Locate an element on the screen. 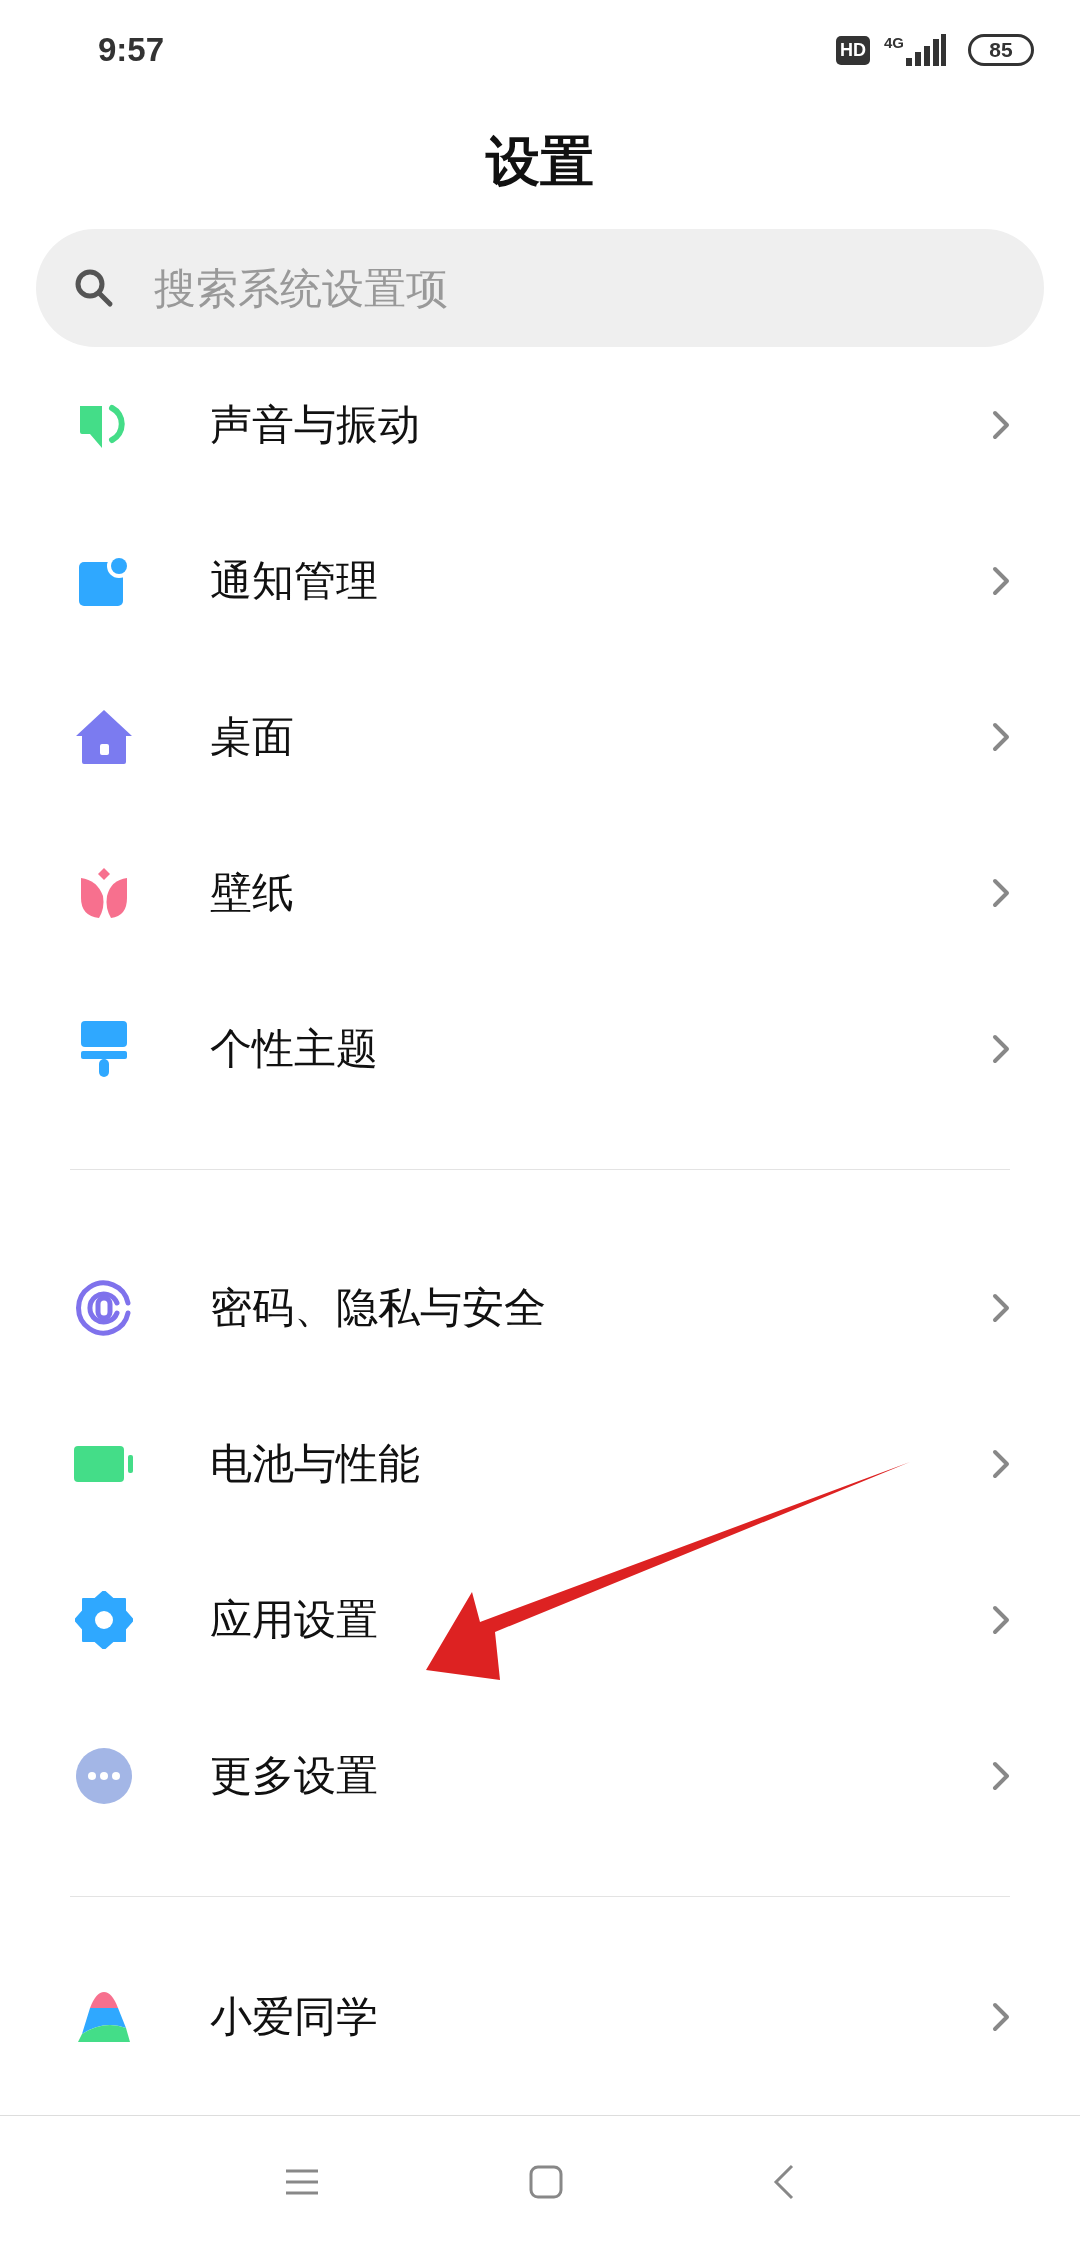 The width and height of the screenshot is (1080, 2248). page-title: 设置 is located at coordinates (539, 162).